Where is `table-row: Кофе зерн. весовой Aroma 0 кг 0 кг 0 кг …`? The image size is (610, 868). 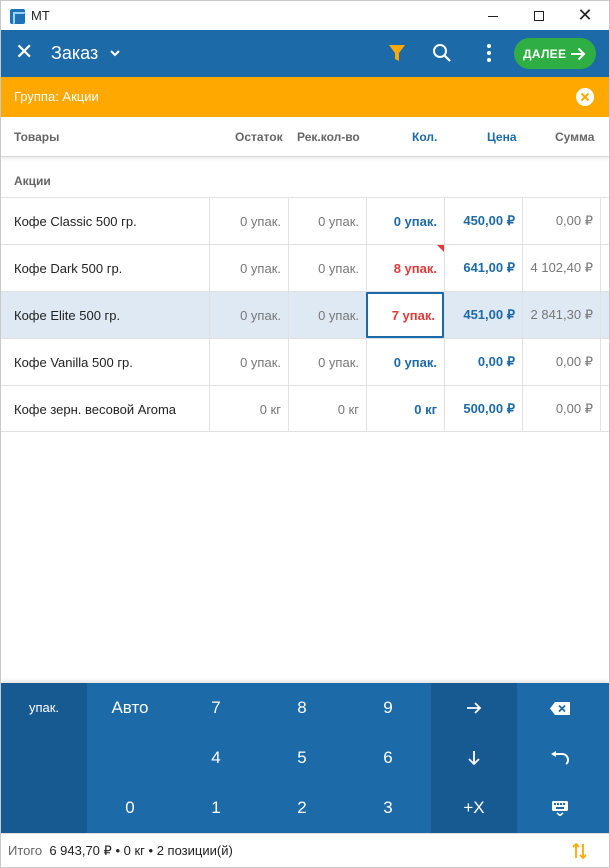
table-row: Кофе зерн. весовой Aroma 0 кг 0 кг 0 кг … is located at coordinates (305, 408).